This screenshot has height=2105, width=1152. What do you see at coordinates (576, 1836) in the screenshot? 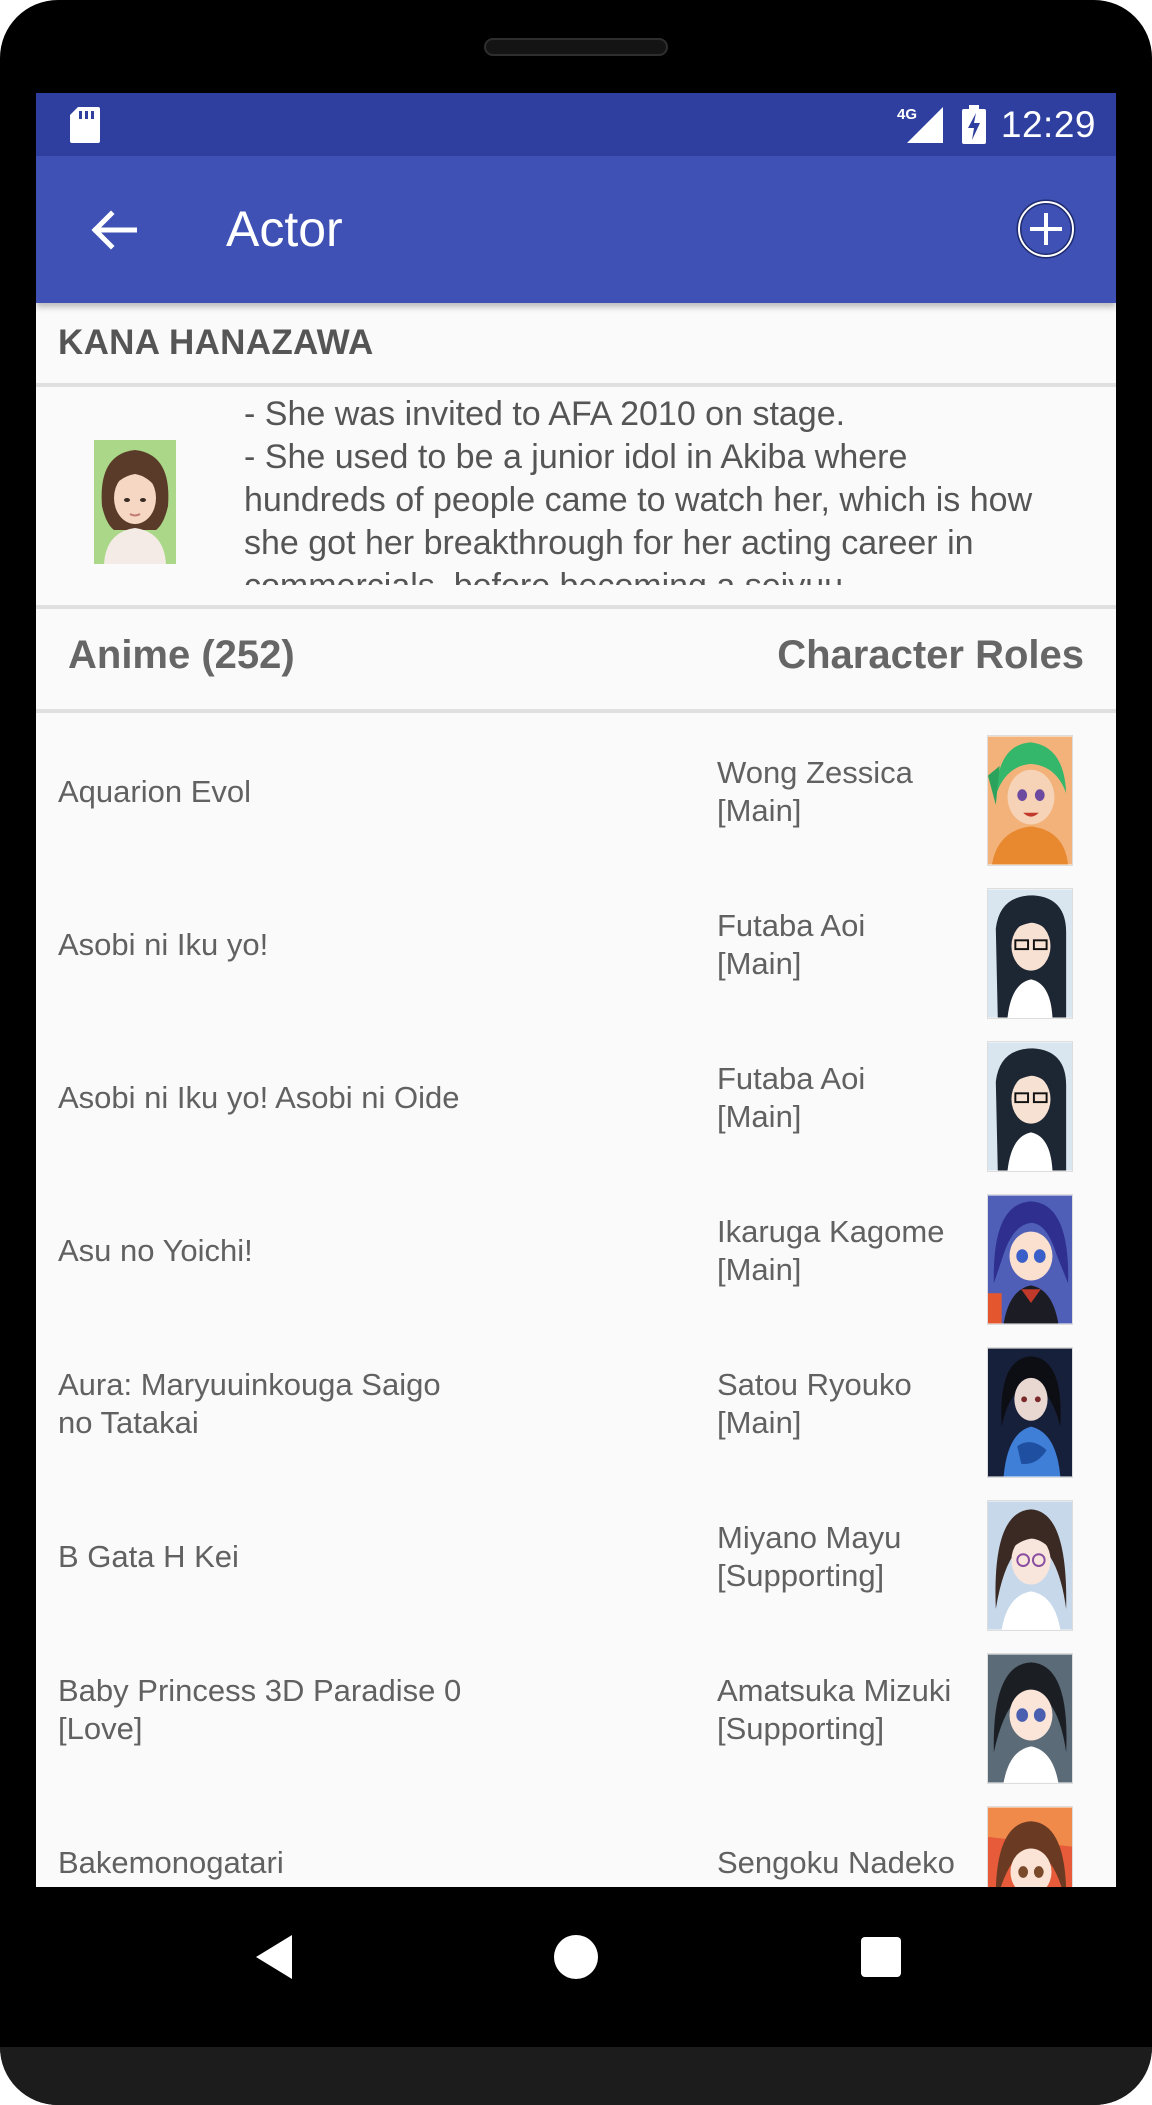
I see `list-item: Bakemonogatari Sengoku Nadeko` at bounding box center [576, 1836].